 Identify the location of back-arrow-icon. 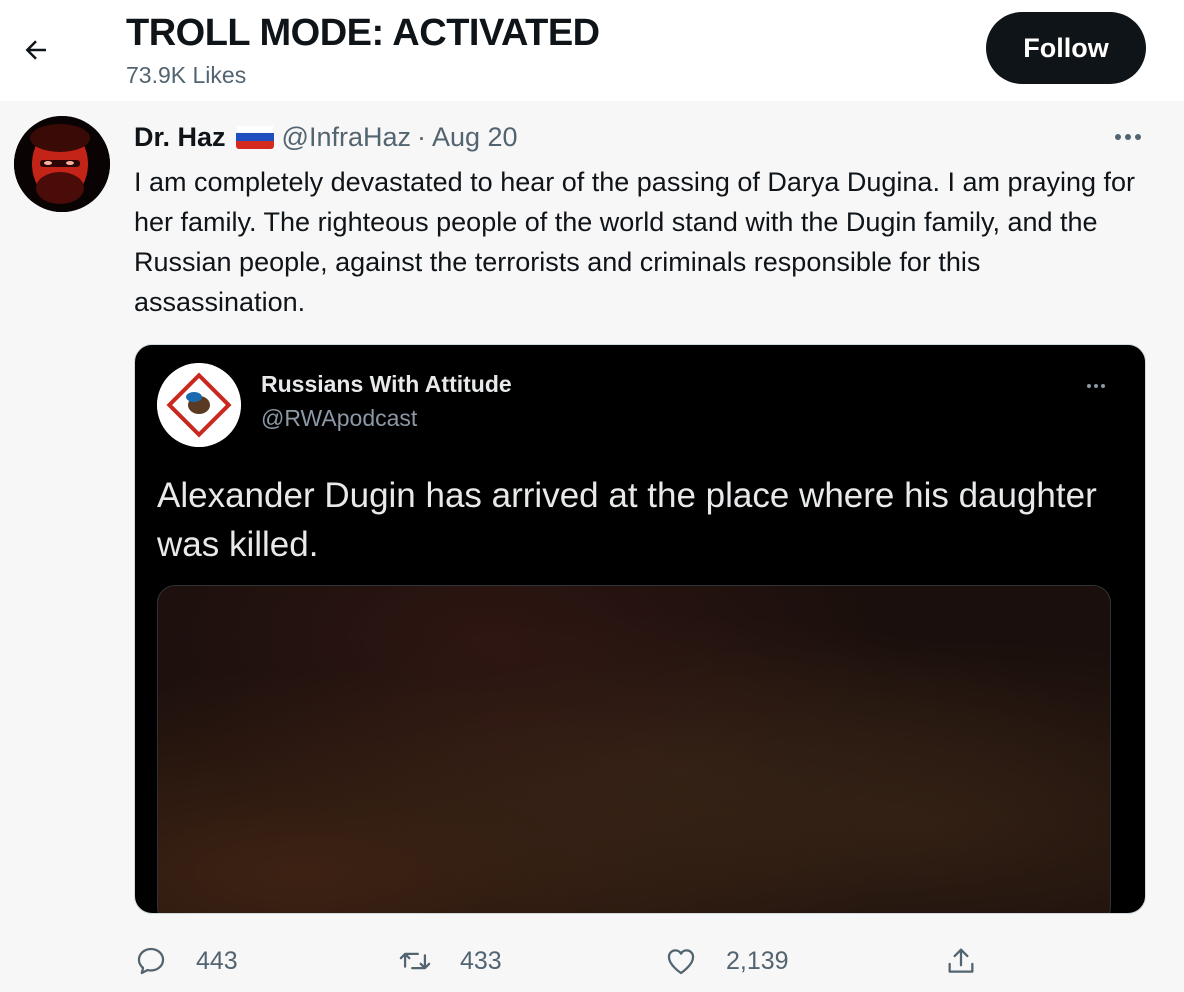
(35, 50).